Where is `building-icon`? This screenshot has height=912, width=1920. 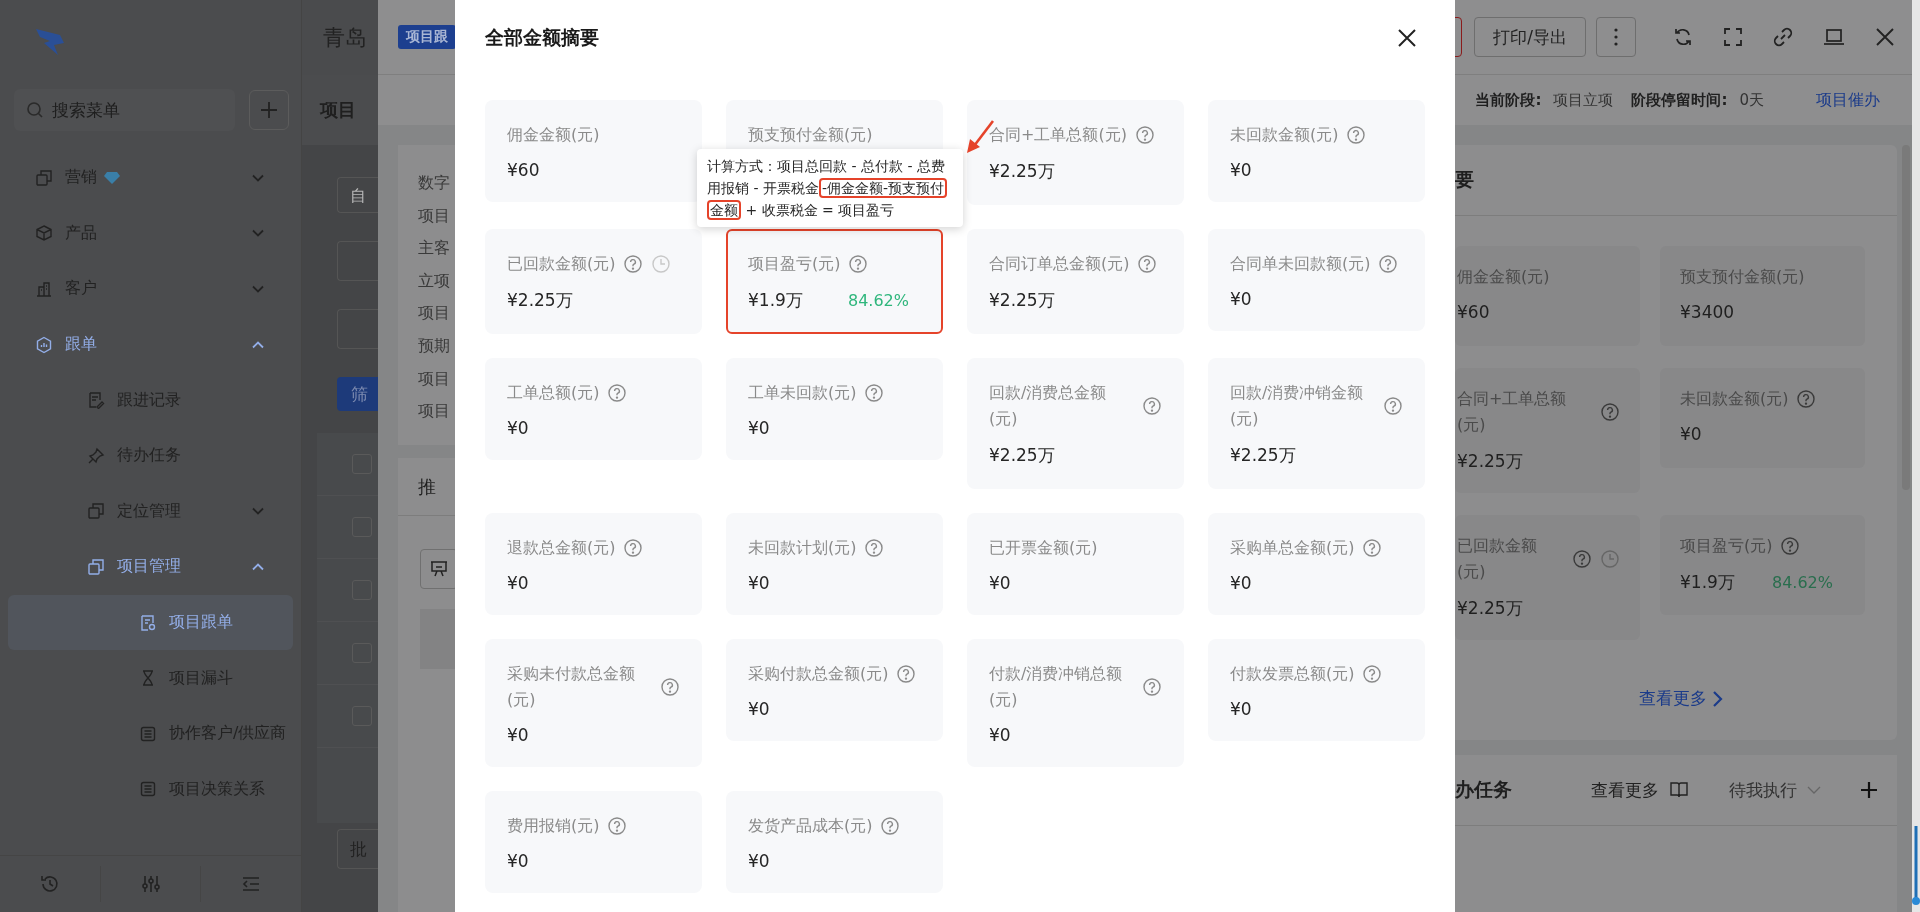 building-icon is located at coordinates (44, 289).